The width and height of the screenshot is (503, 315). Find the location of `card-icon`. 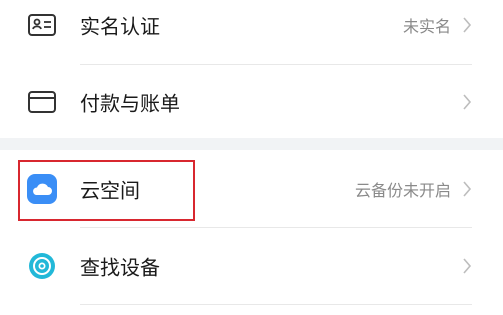

card-icon is located at coordinates (42, 102).